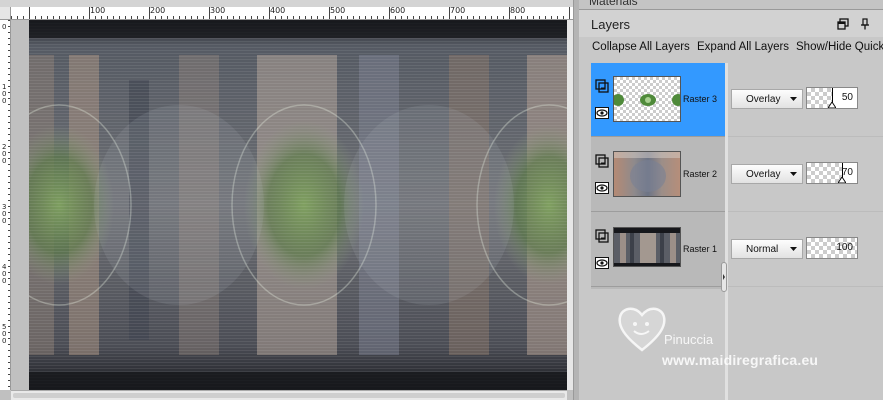  What do you see at coordinates (700, 99) in the screenshot?
I see `layer-name: Raster 3` at bounding box center [700, 99].